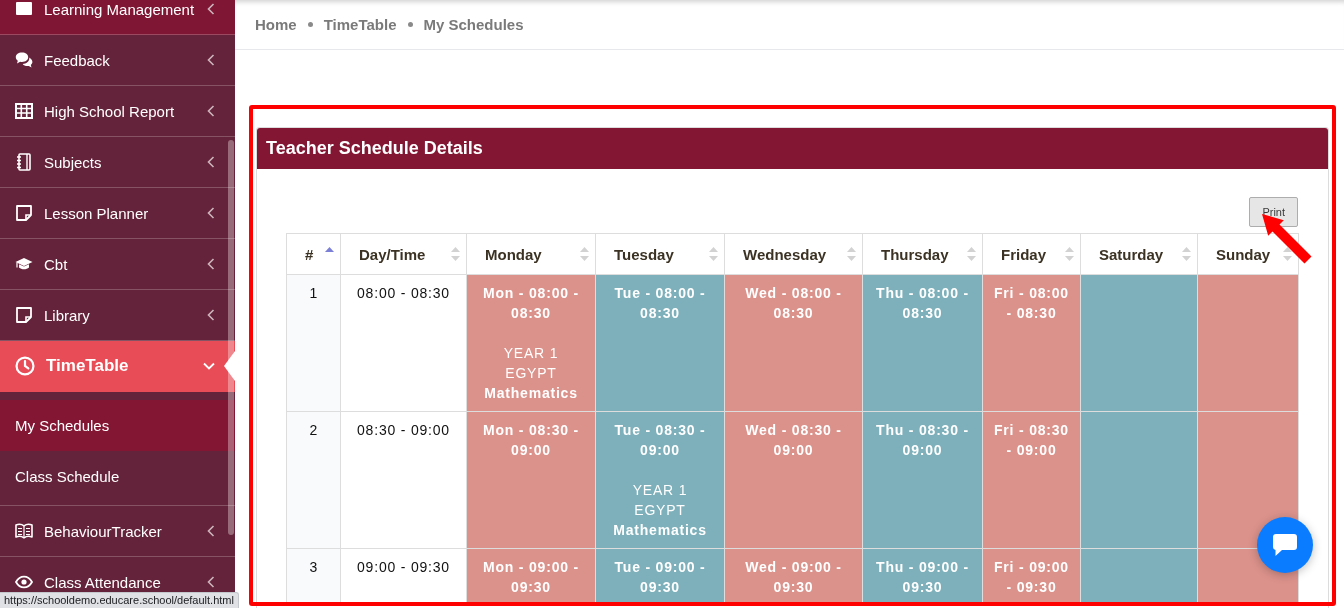 This screenshot has height=608, width=1344. Describe the element at coordinates (117, 213) in the screenshot. I see `sidebar-item: Lesson Planner` at that location.